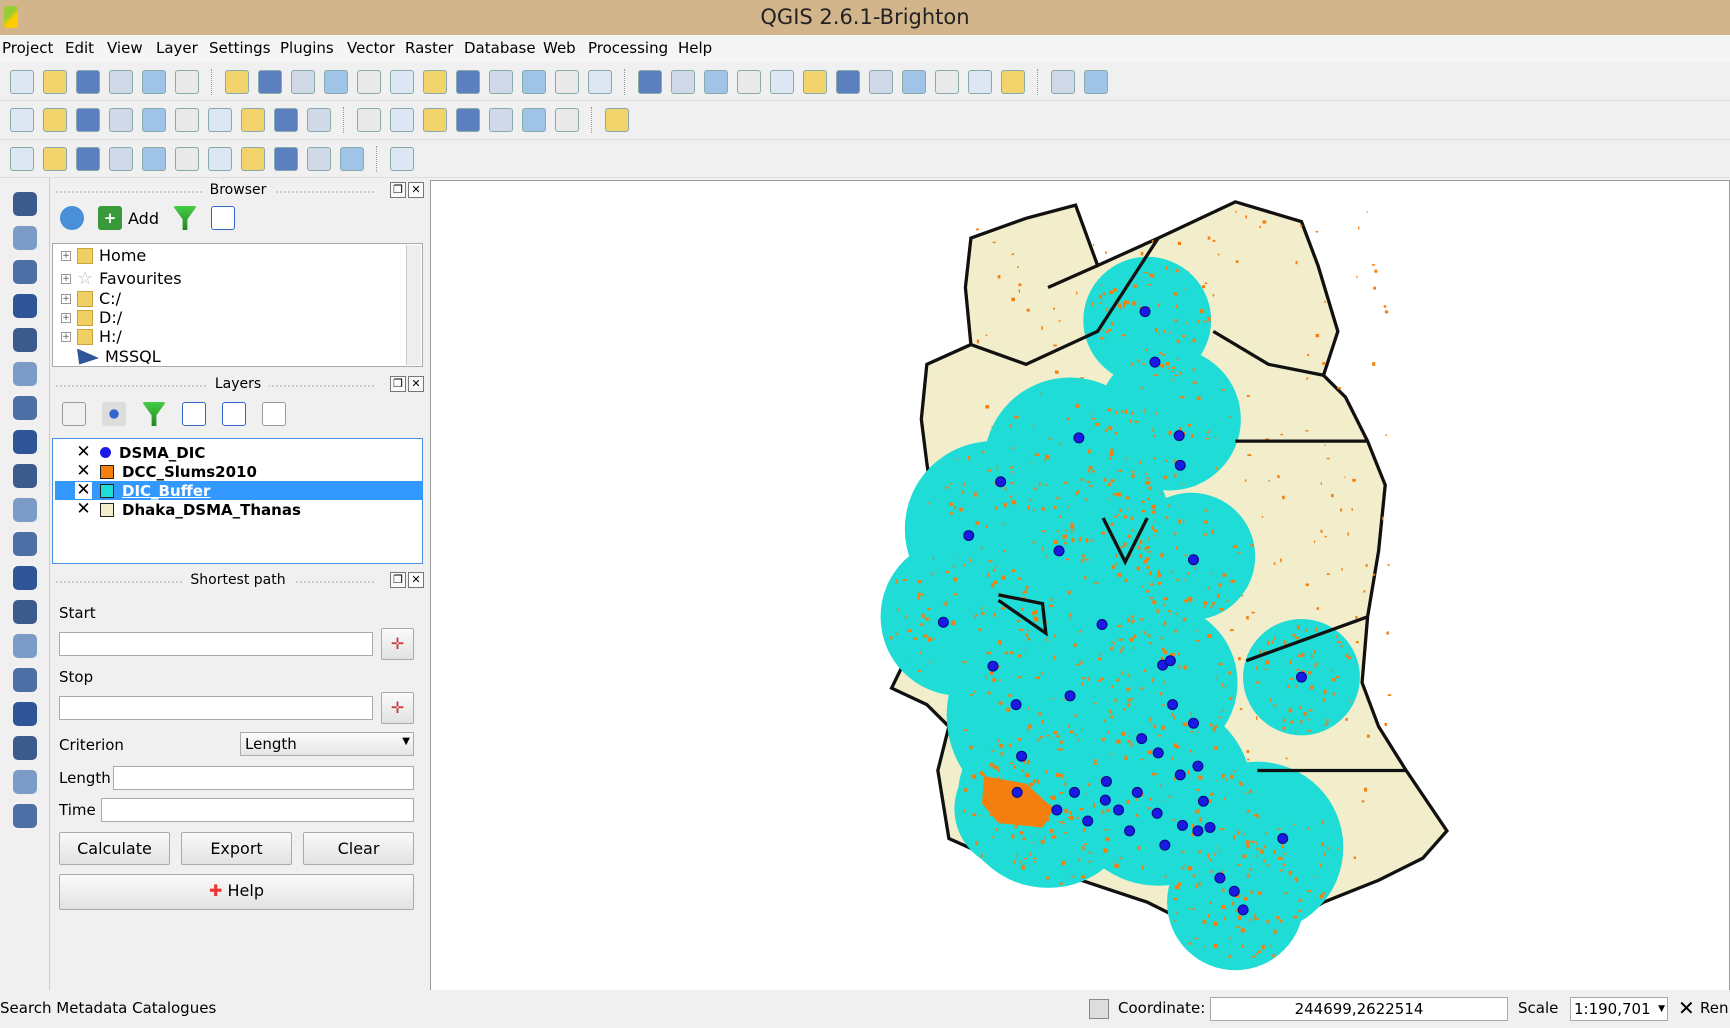  I want to click on heatmap-icon, so click(24, 748).